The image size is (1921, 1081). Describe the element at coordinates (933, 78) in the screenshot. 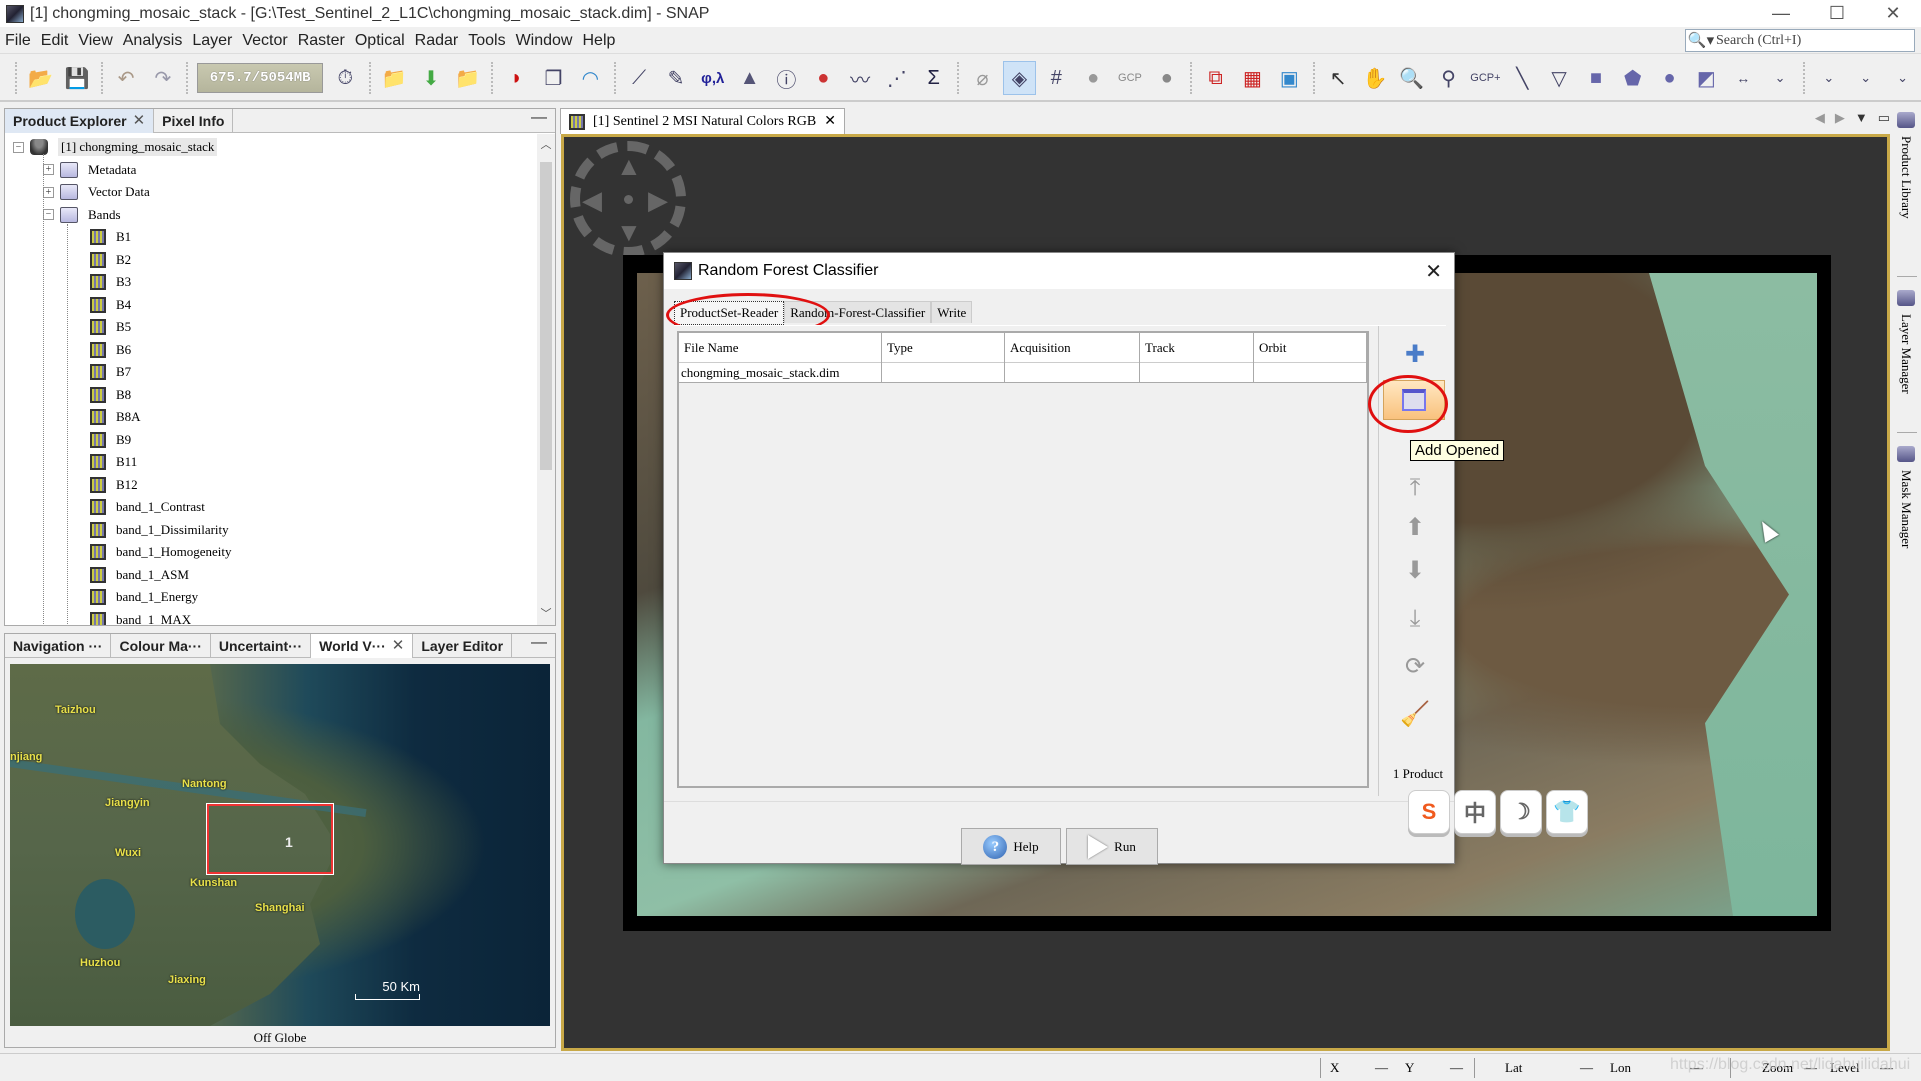

I see `statistics-icon: Σ` at that location.